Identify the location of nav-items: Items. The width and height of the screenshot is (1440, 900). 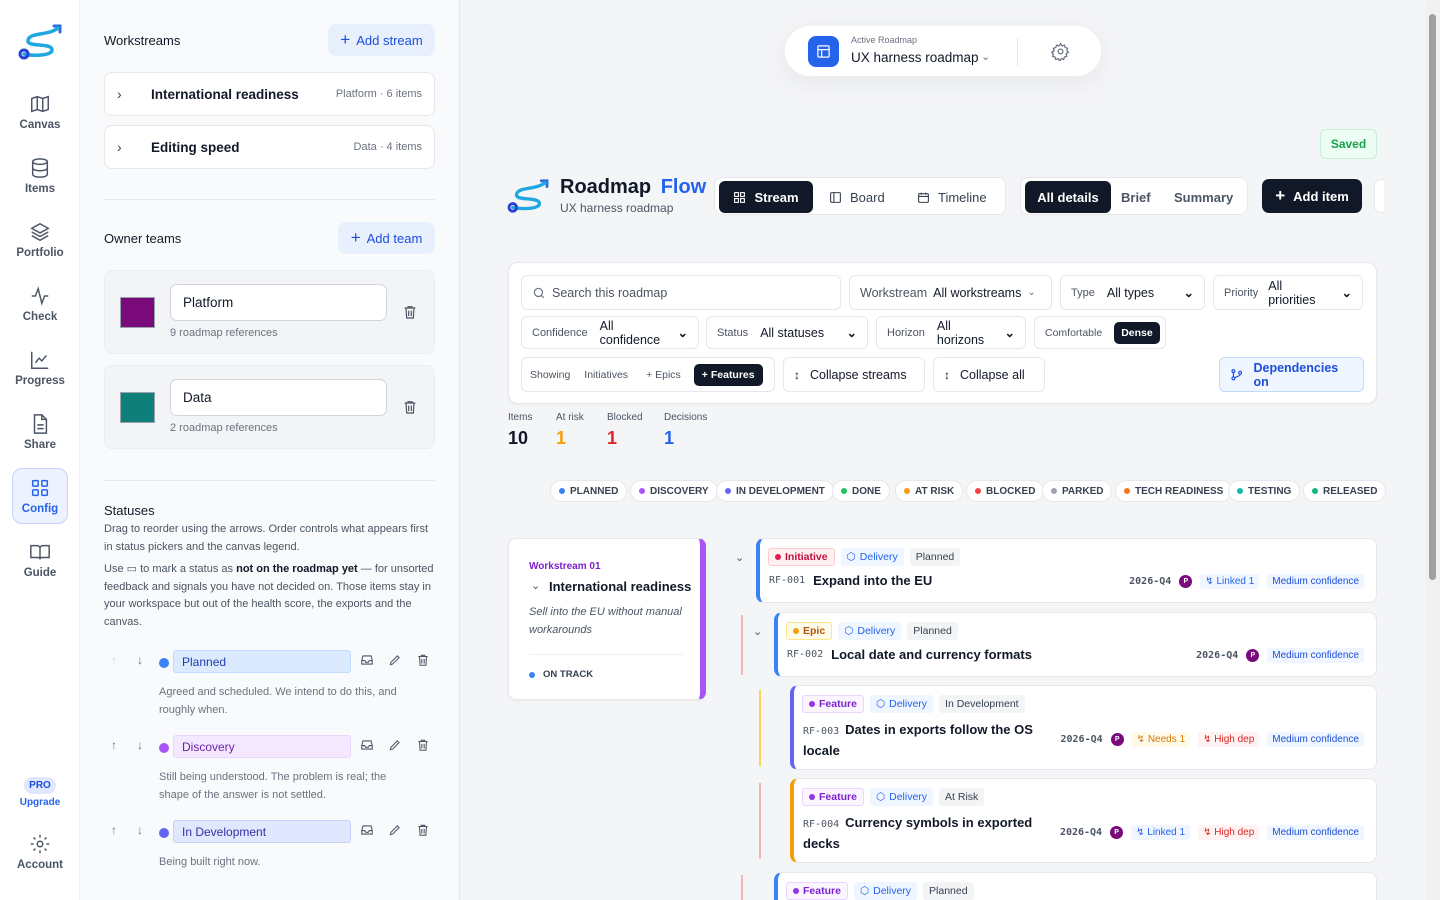
(40, 176).